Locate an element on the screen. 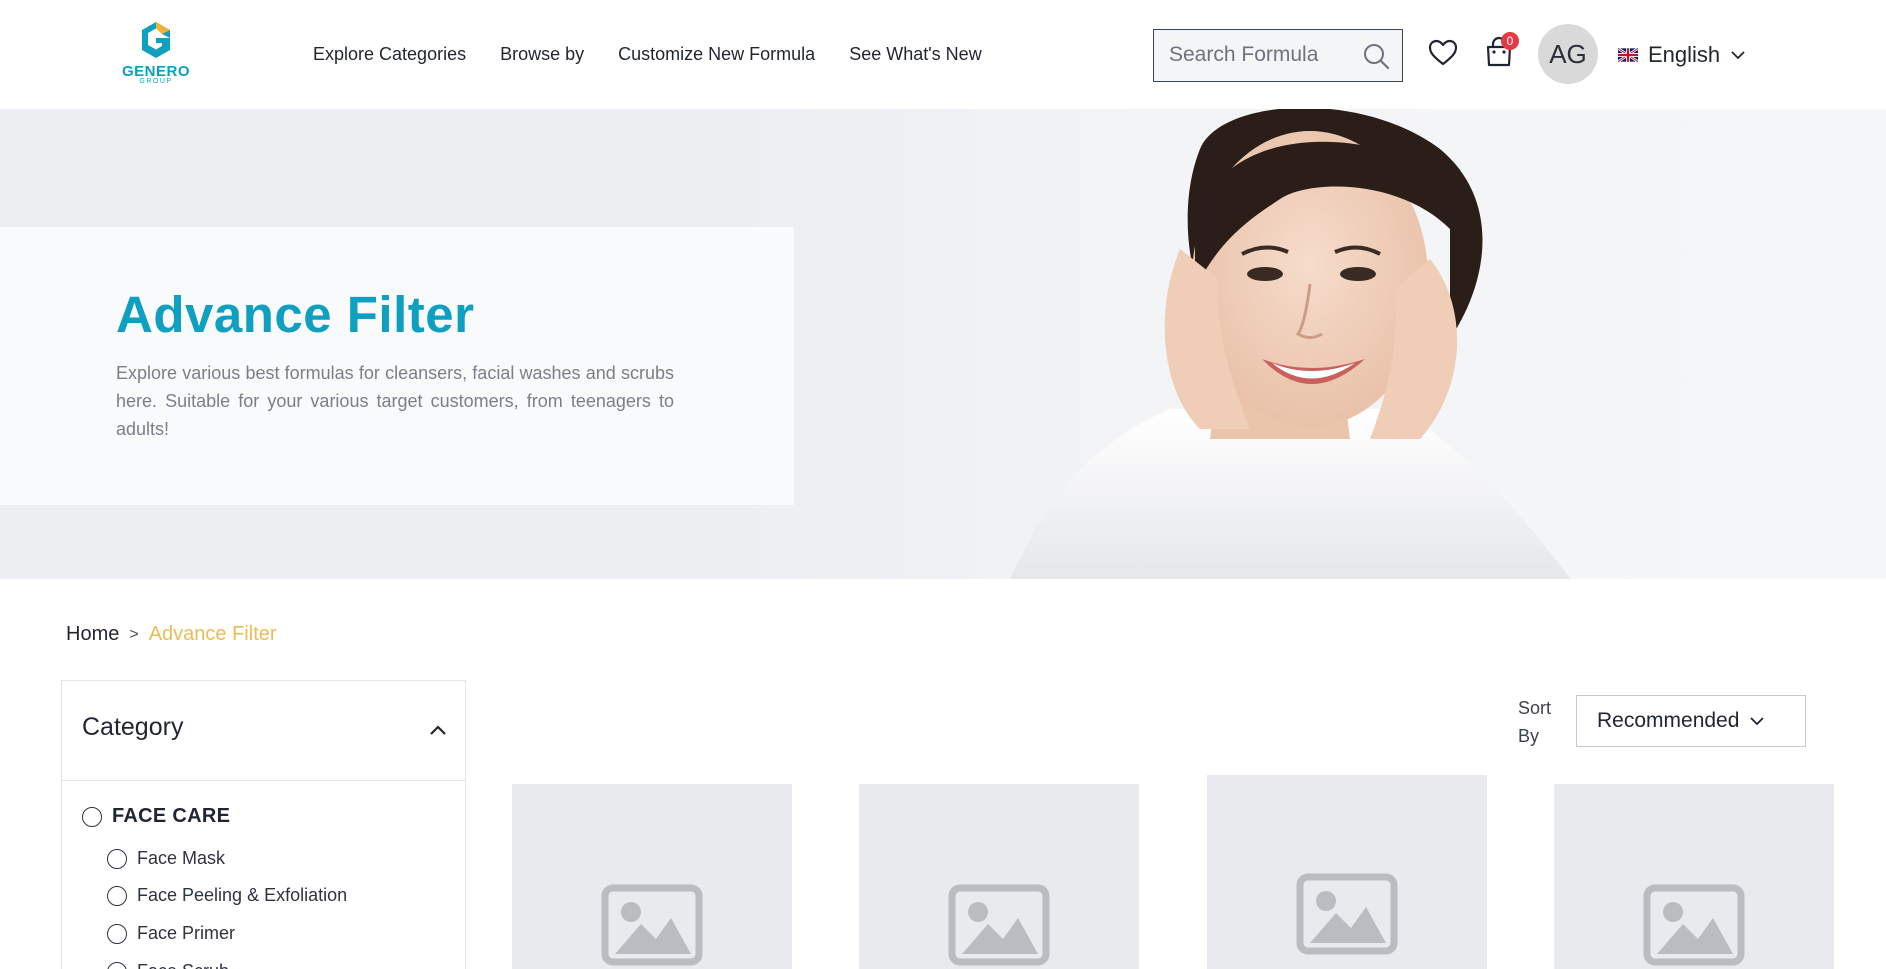  breadcrumb-current: Advance Filter is located at coordinates (212, 634).